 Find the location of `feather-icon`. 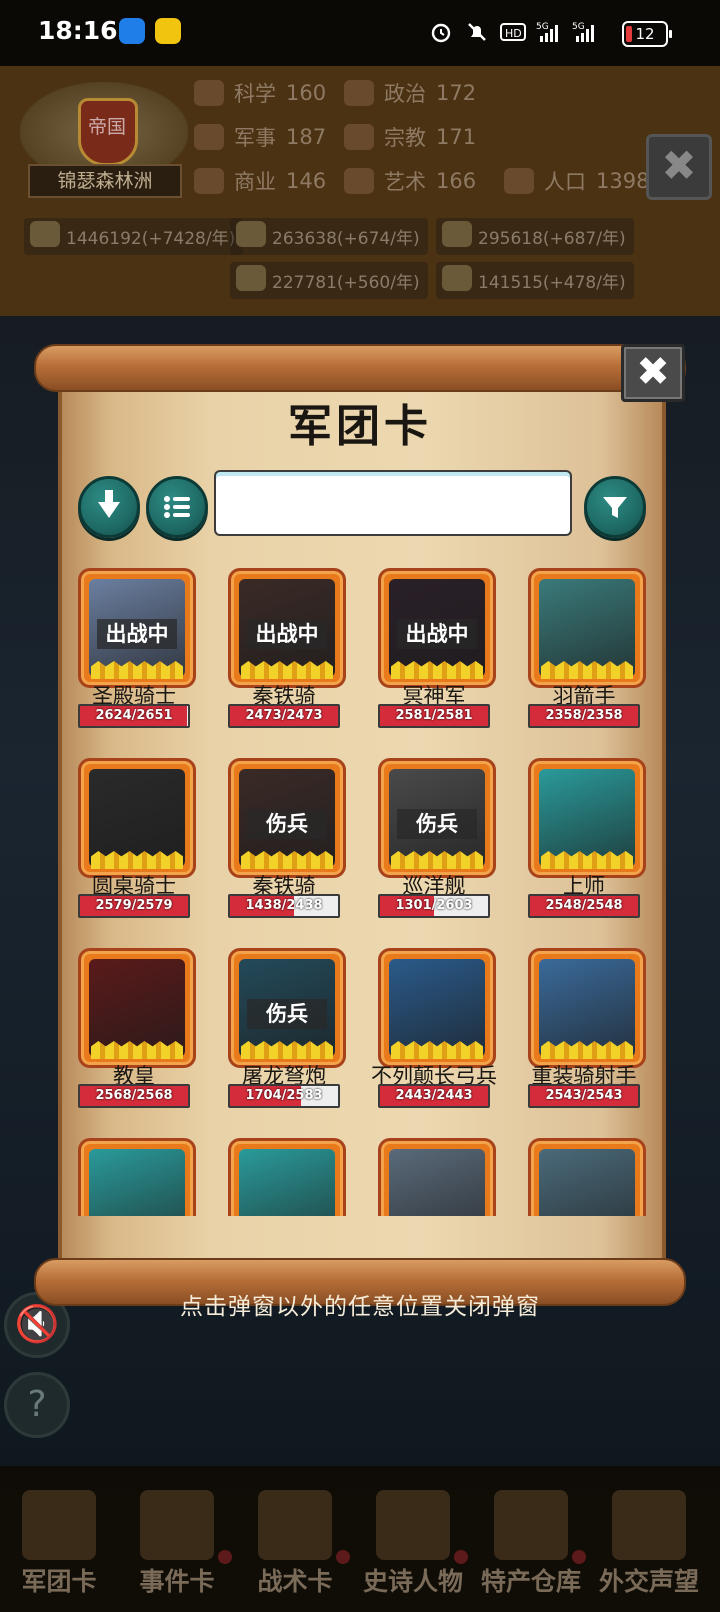

feather-icon is located at coordinates (457, 234).